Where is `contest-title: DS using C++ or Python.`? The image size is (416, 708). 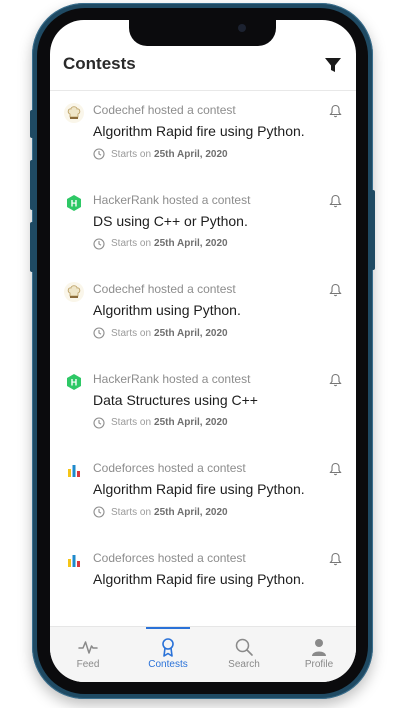 contest-title: DS using C++ or Python. is located at coordinates (170, 220).